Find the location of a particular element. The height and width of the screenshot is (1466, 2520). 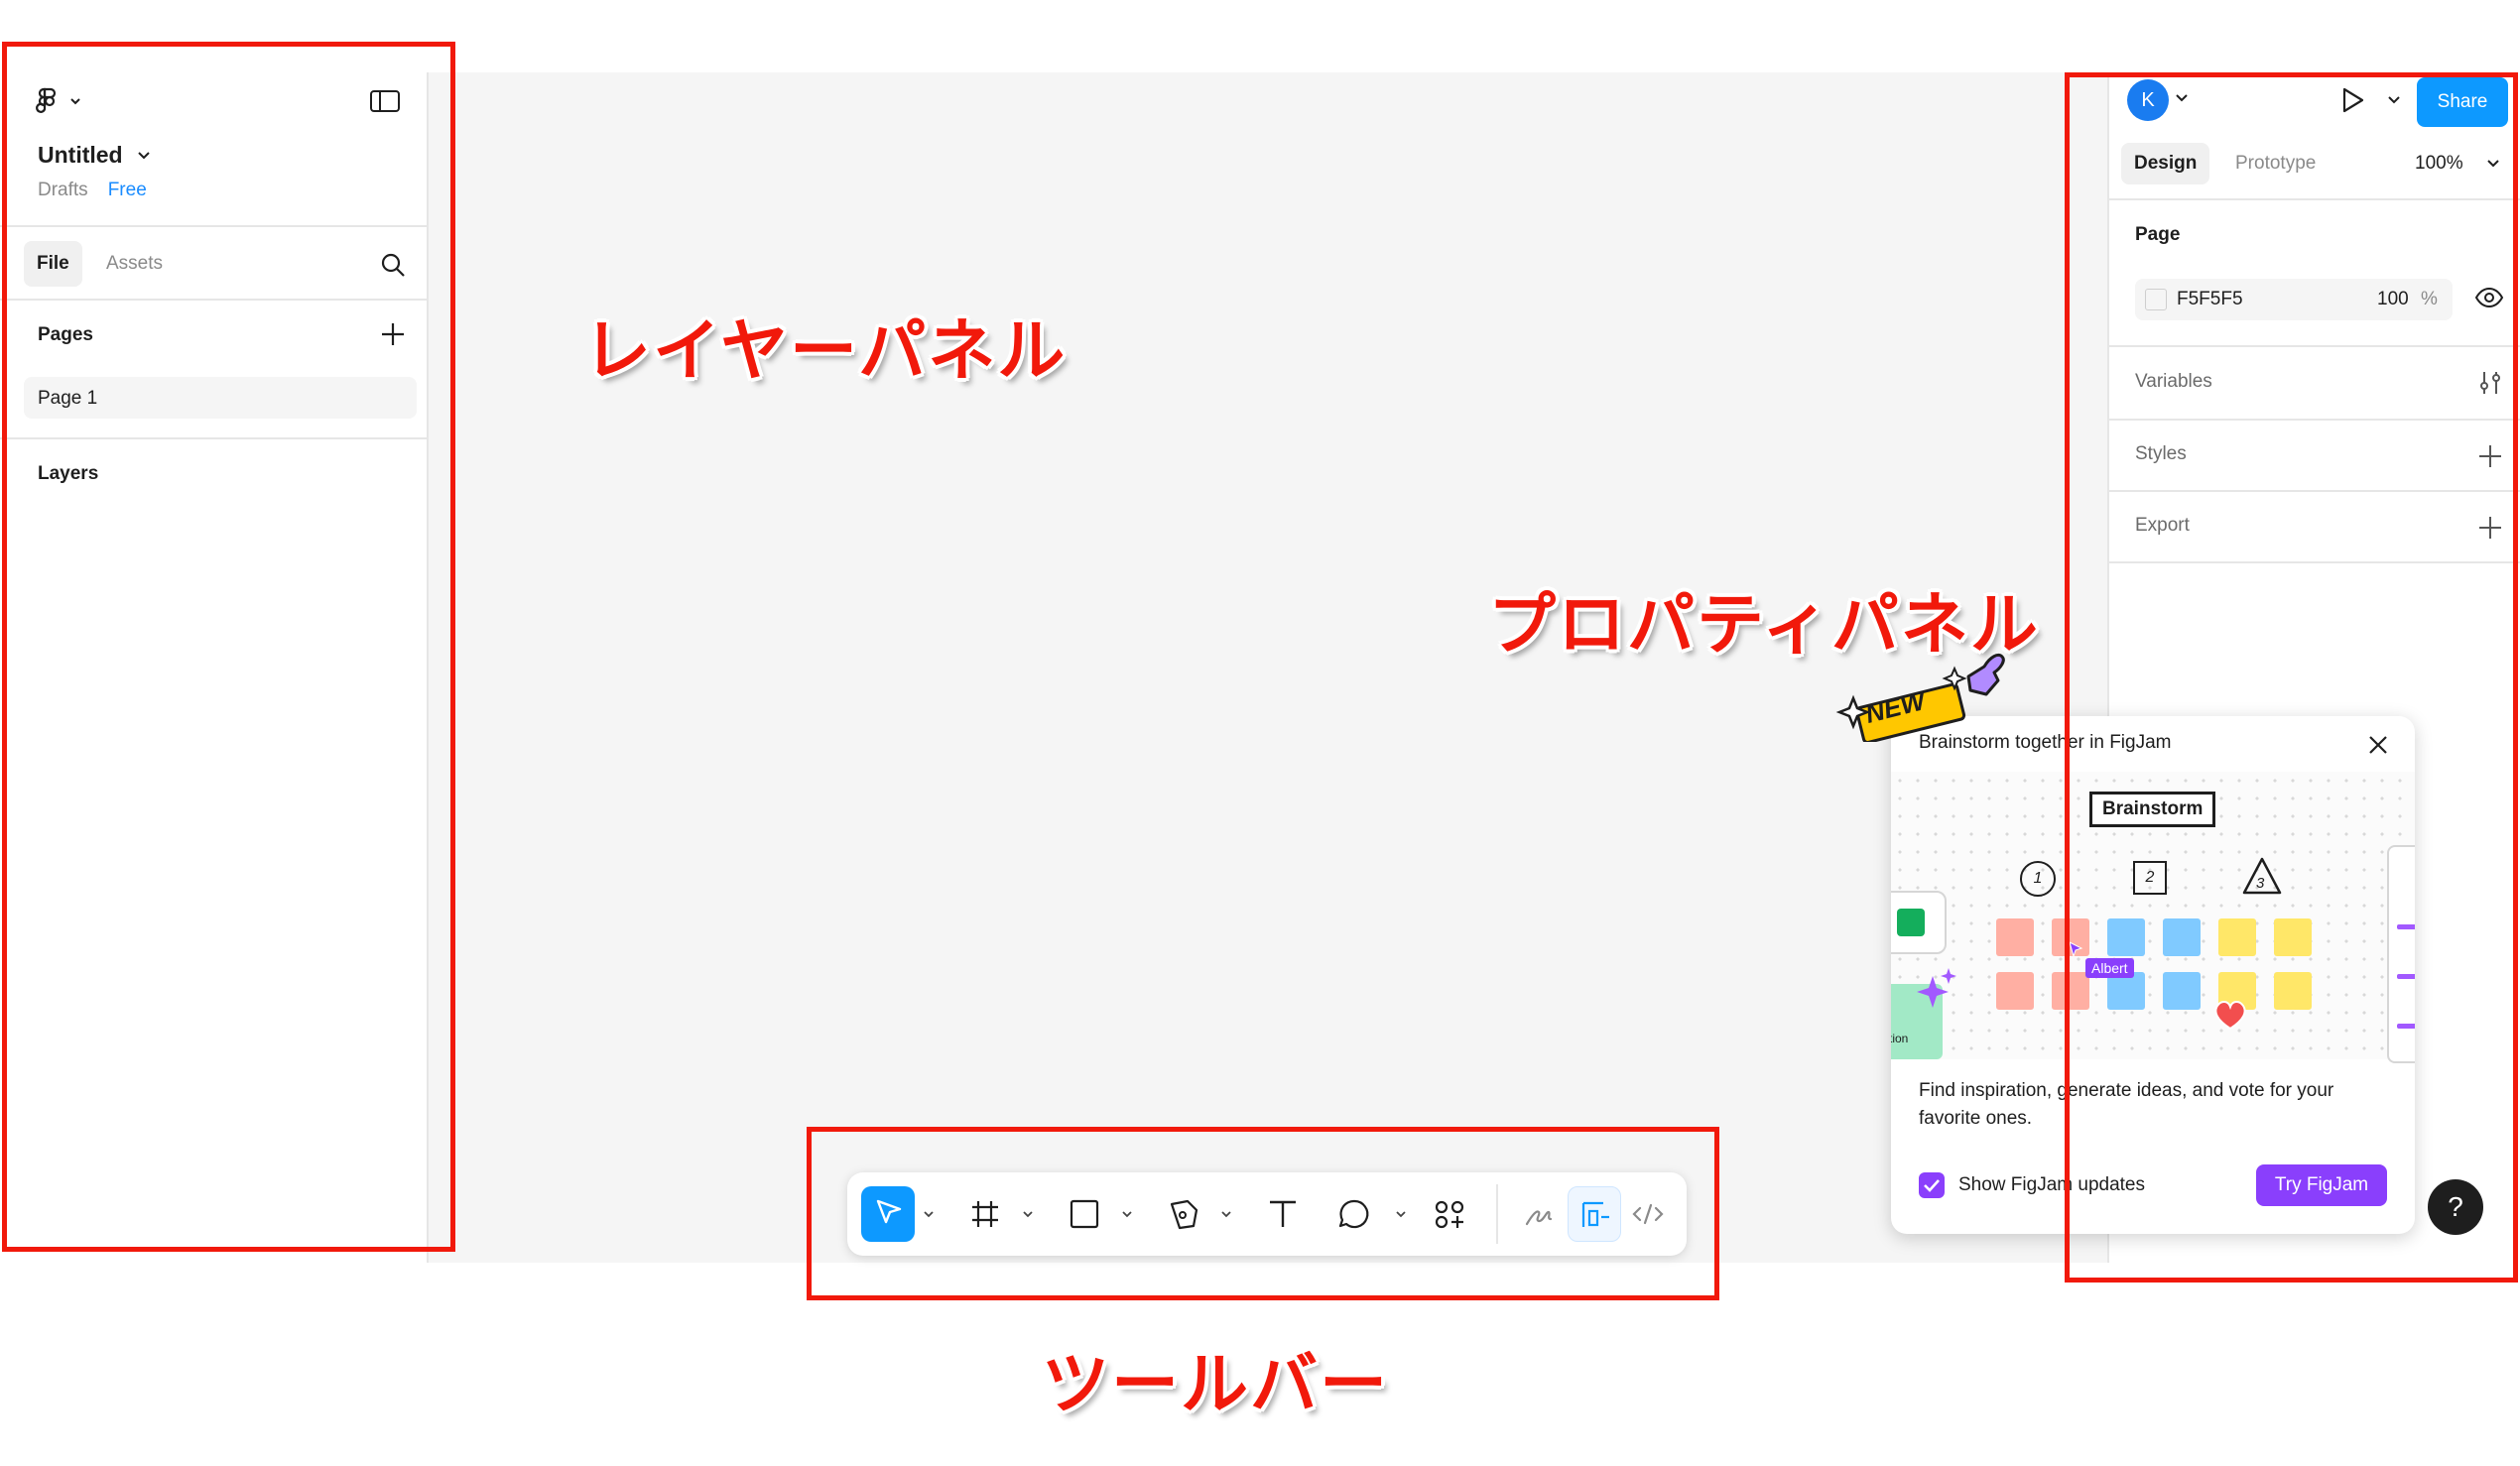

sparkle-icon is located at coordinates (1936, 988).